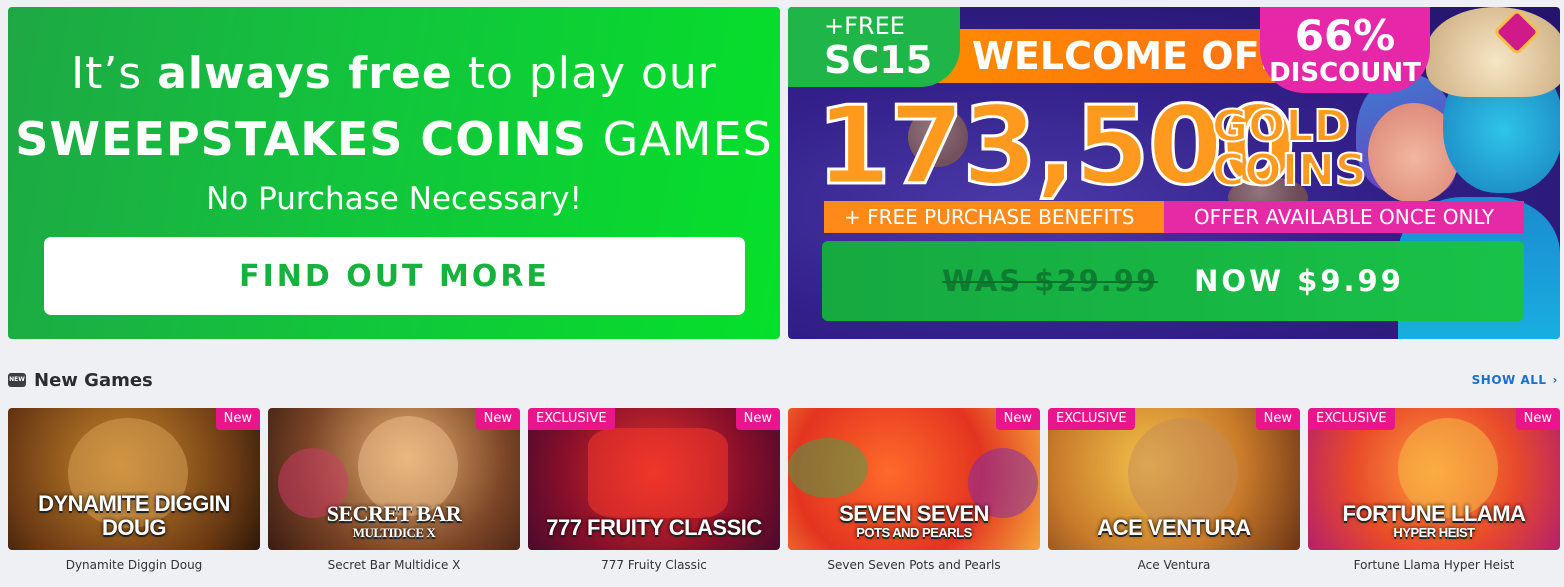  Describe the element at coordinates (1434, 479) in the screenshot. I see `game-thumbnail: EXCLUSIVE New FORTUNE LLAMA HYPER HEIST` at that location.